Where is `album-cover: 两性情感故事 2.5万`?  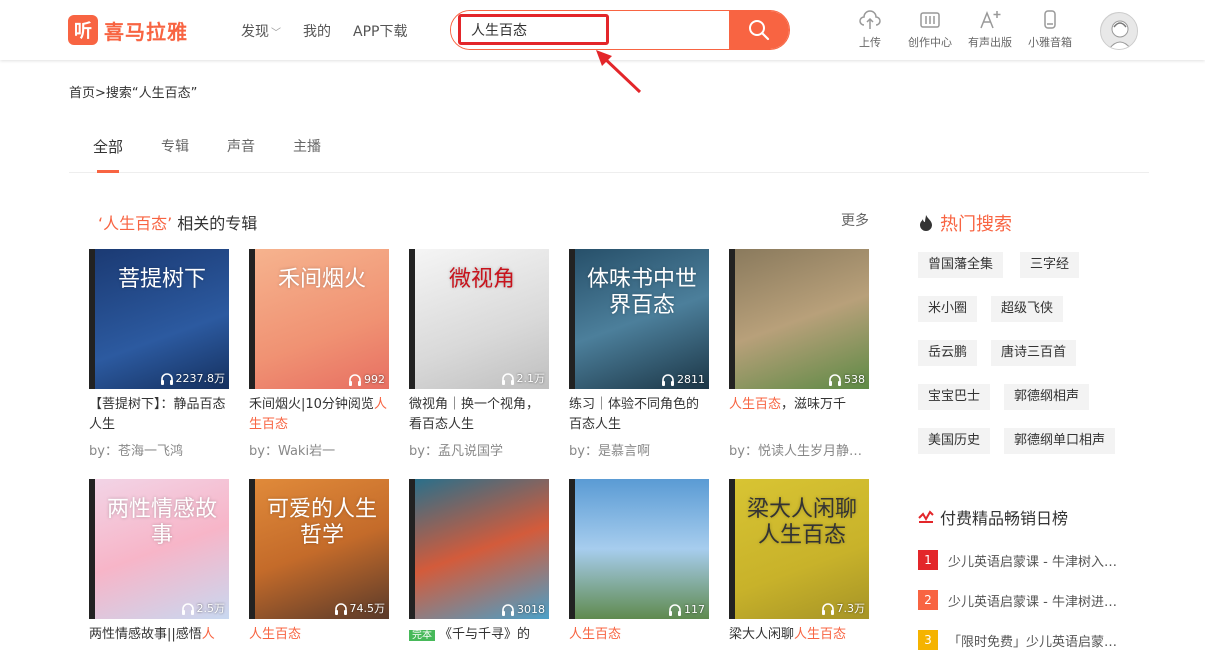 album-cover: 两性情感故事 2.5万 is located at coordinates (159, 549).